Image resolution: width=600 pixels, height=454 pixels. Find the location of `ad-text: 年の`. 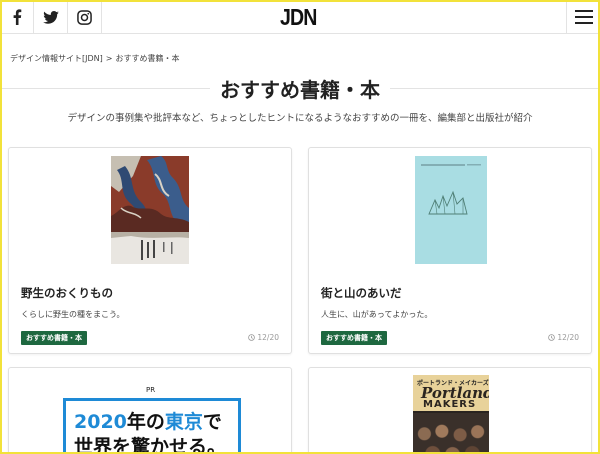

ad-text: 年の is located at coordinates (145, 422).